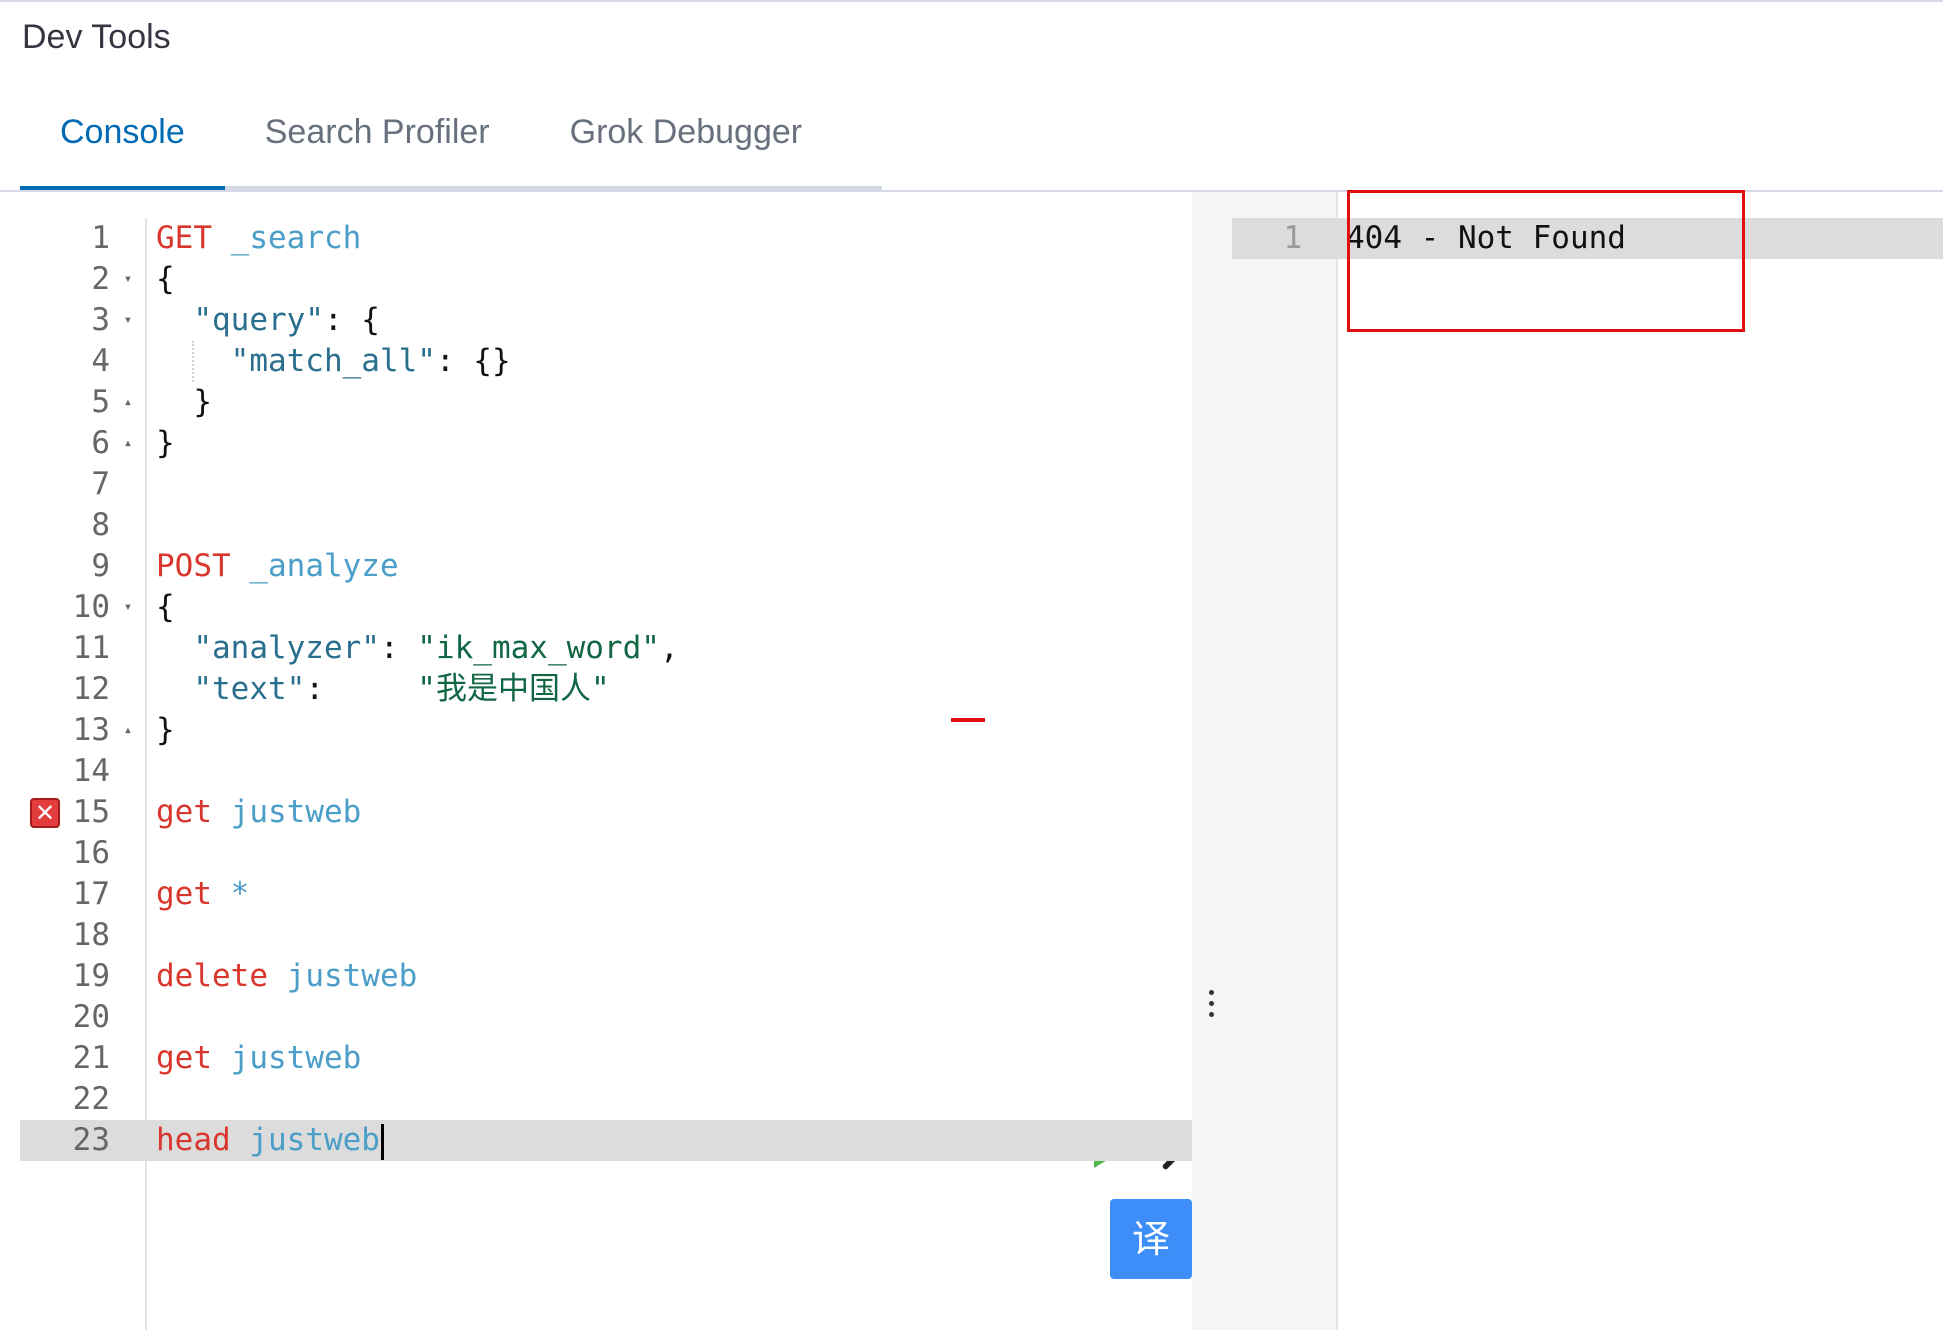  What do you see at coordinates (91, 1058) in the screenshot?
I see `line-number: 21` at bounding box center [91, 1058].